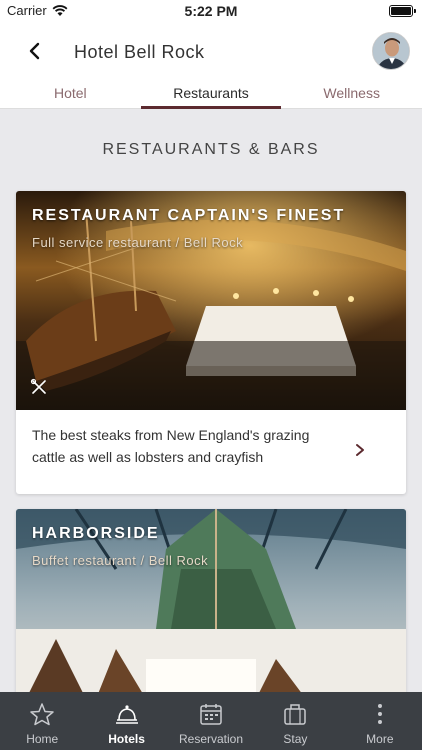 The image size is (422, 750). Describe the element at coordinates (96, 533) in the screenshot. I see `restaurant-name: HARBORSIDE` at that location.